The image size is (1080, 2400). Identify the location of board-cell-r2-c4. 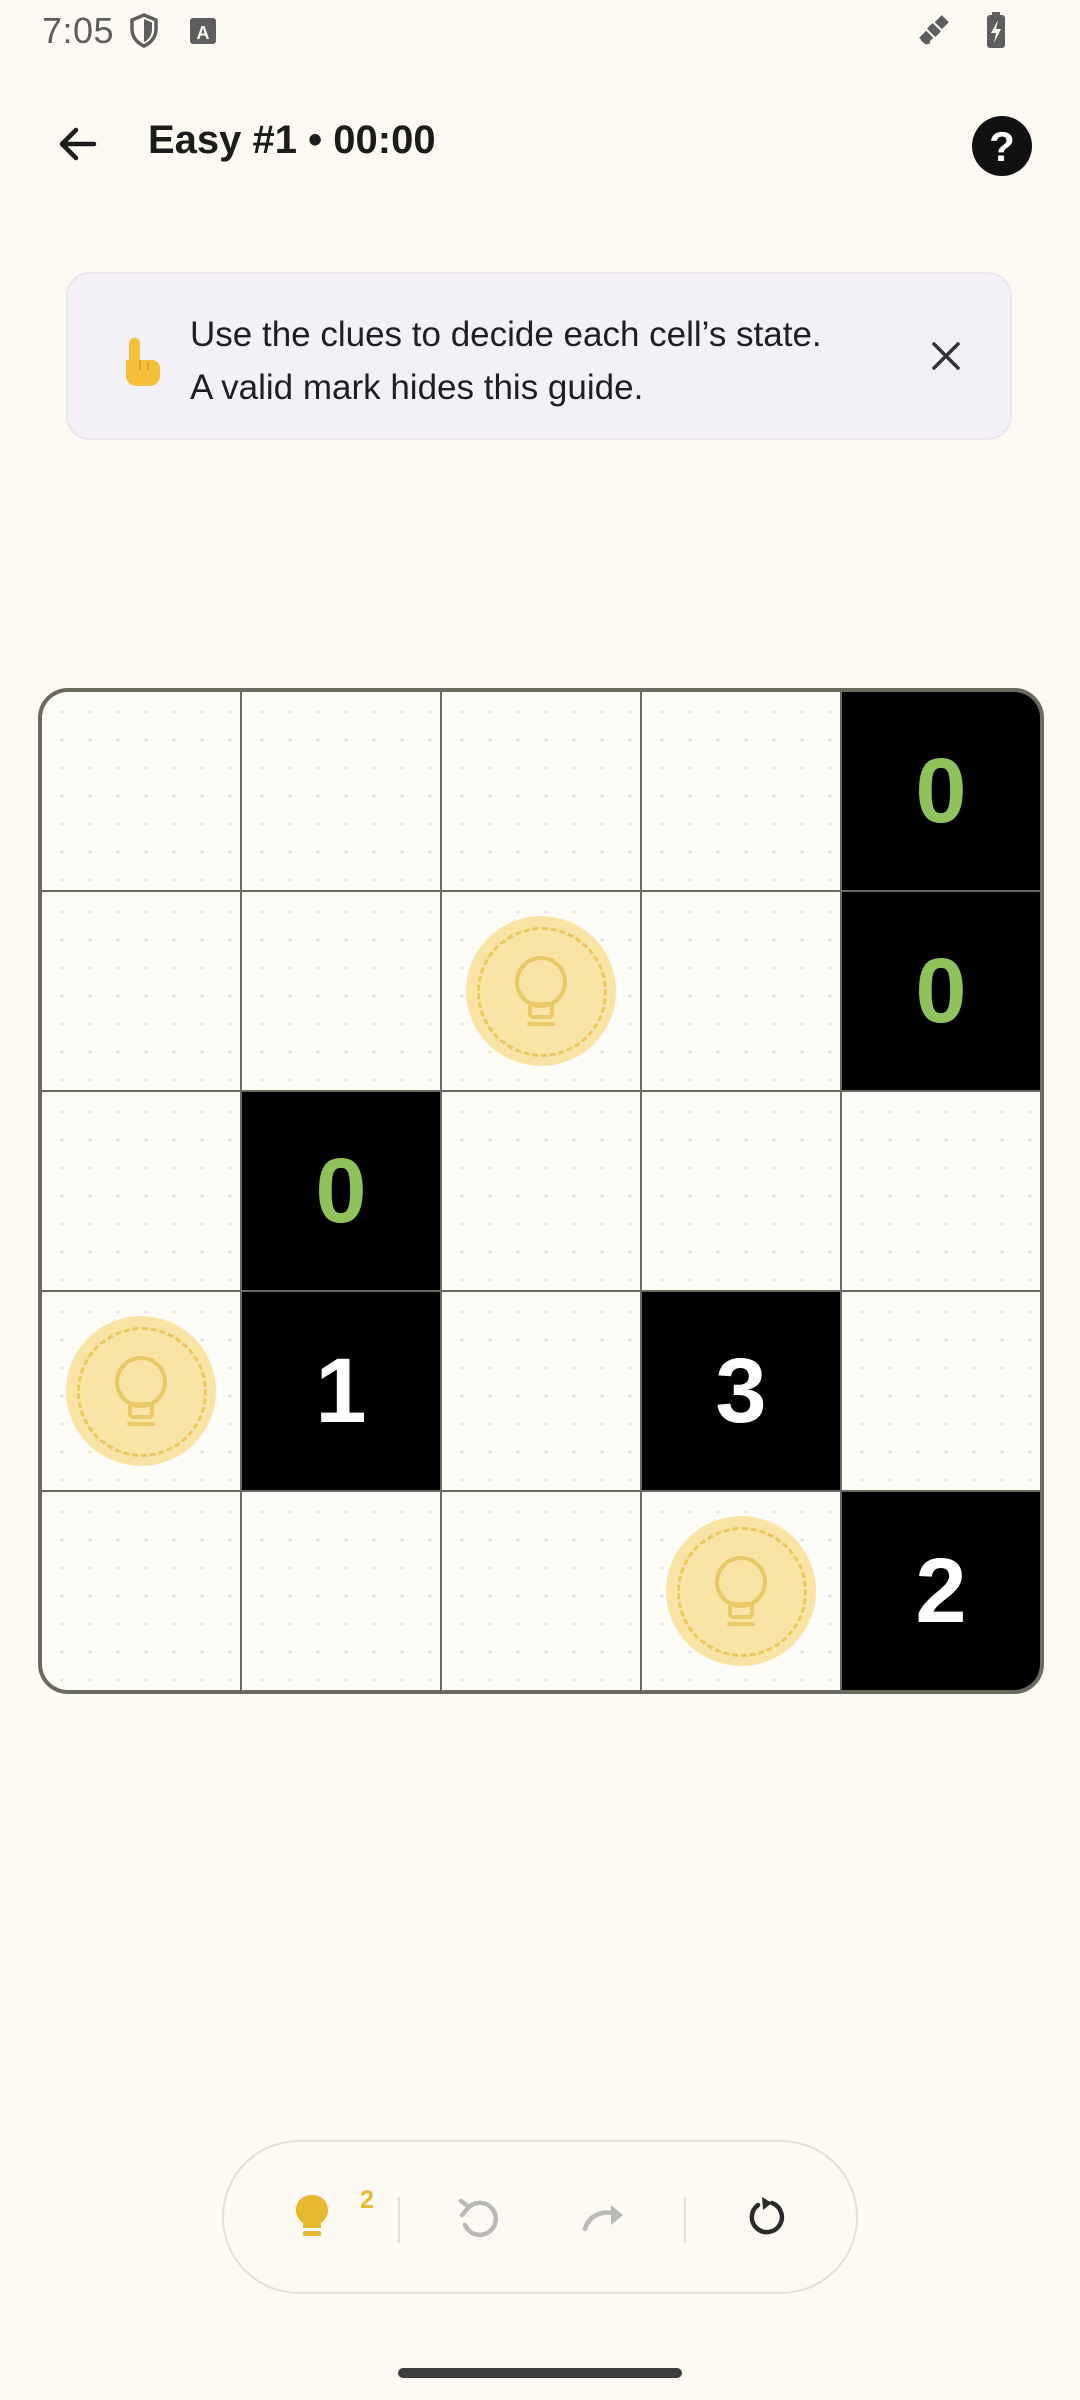
(741, 991).